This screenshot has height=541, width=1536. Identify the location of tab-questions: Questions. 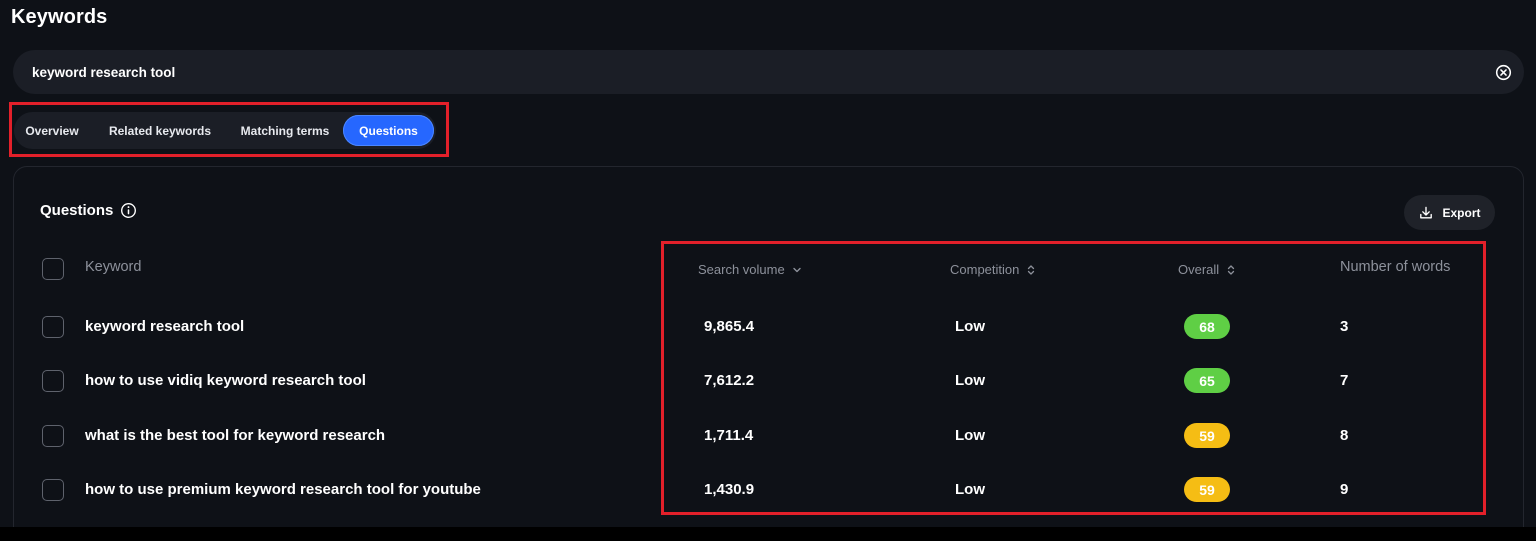
(388, 130).